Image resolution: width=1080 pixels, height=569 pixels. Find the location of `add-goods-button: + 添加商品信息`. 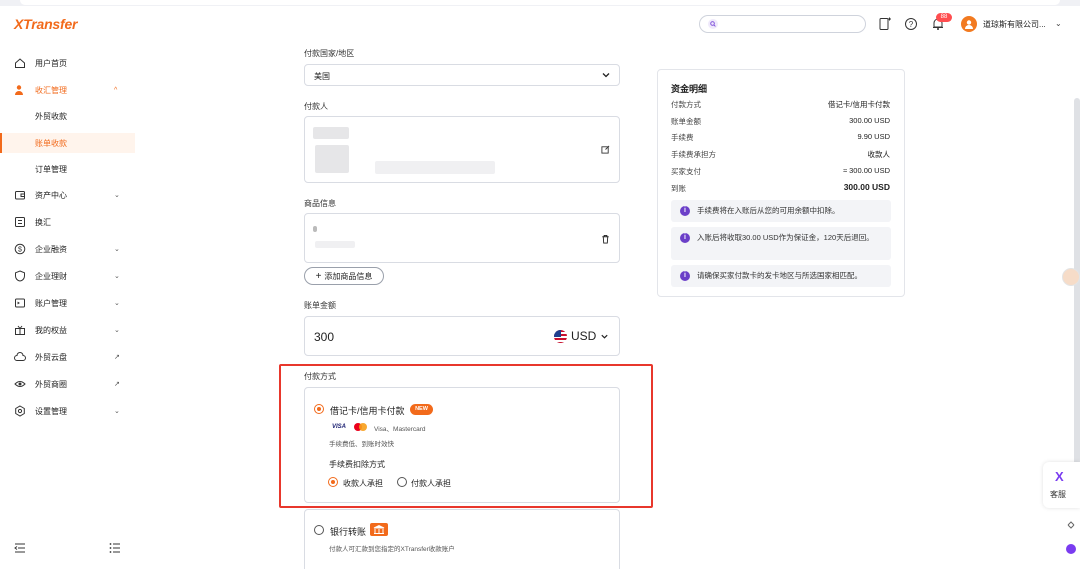

add-goods-button: + 添加商品信息 is located at coordinates (344, 276).